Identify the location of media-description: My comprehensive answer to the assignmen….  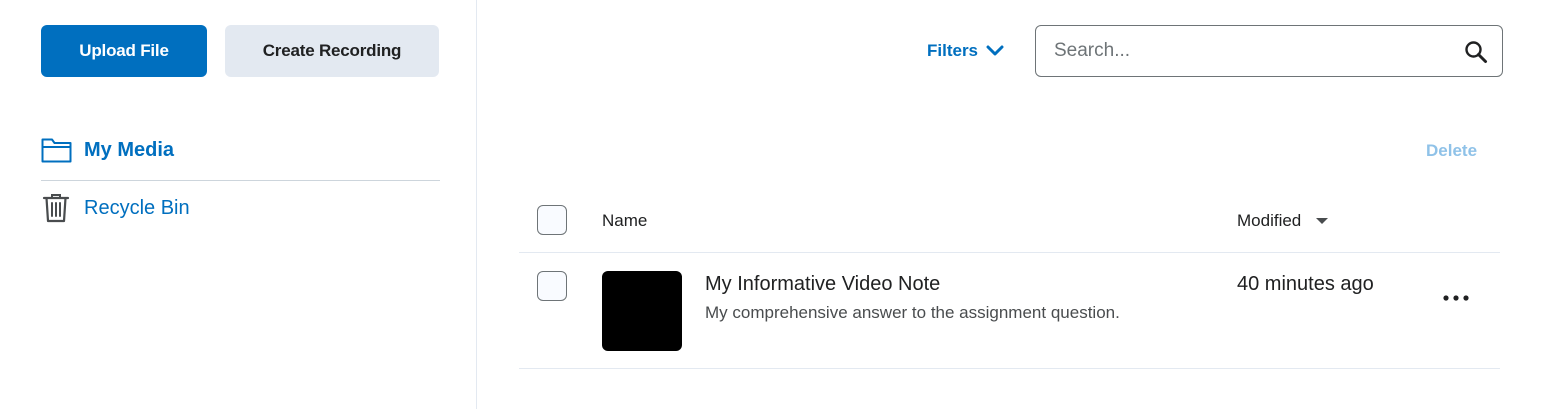
(912, 312).